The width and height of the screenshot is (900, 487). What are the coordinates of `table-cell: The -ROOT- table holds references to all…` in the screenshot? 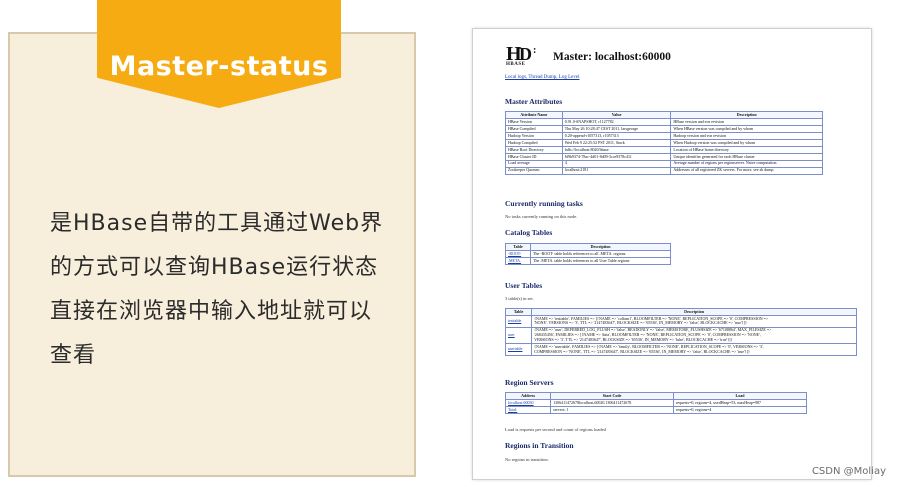 It's located at (600, 253).